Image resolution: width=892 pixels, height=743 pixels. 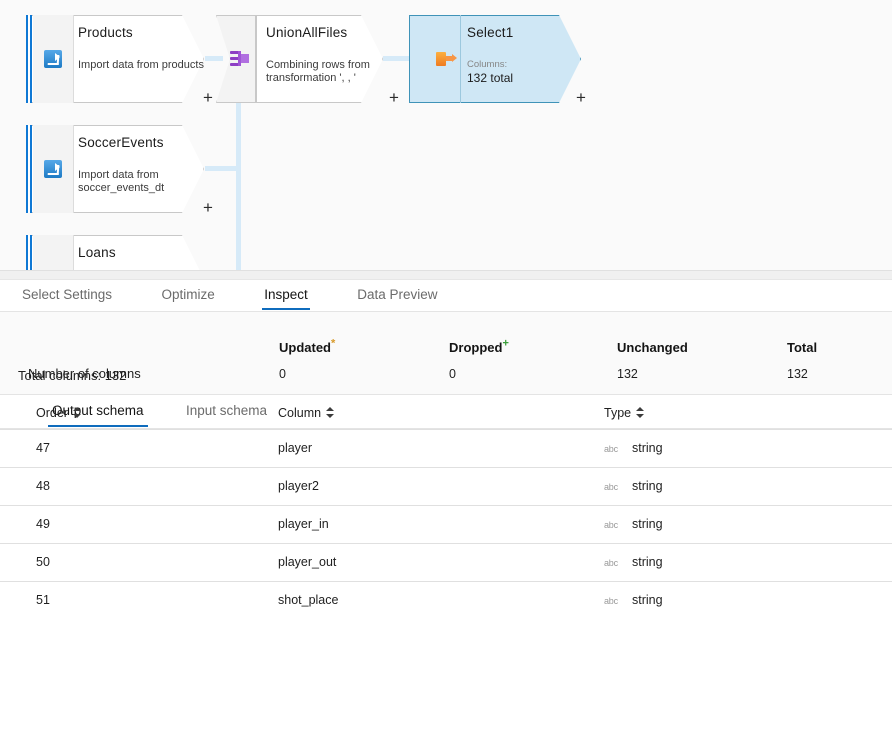 What do you see at coordinates (140, 252) in the screenshot?
I see `node-body: Loans` at bounding box center [140, 252].